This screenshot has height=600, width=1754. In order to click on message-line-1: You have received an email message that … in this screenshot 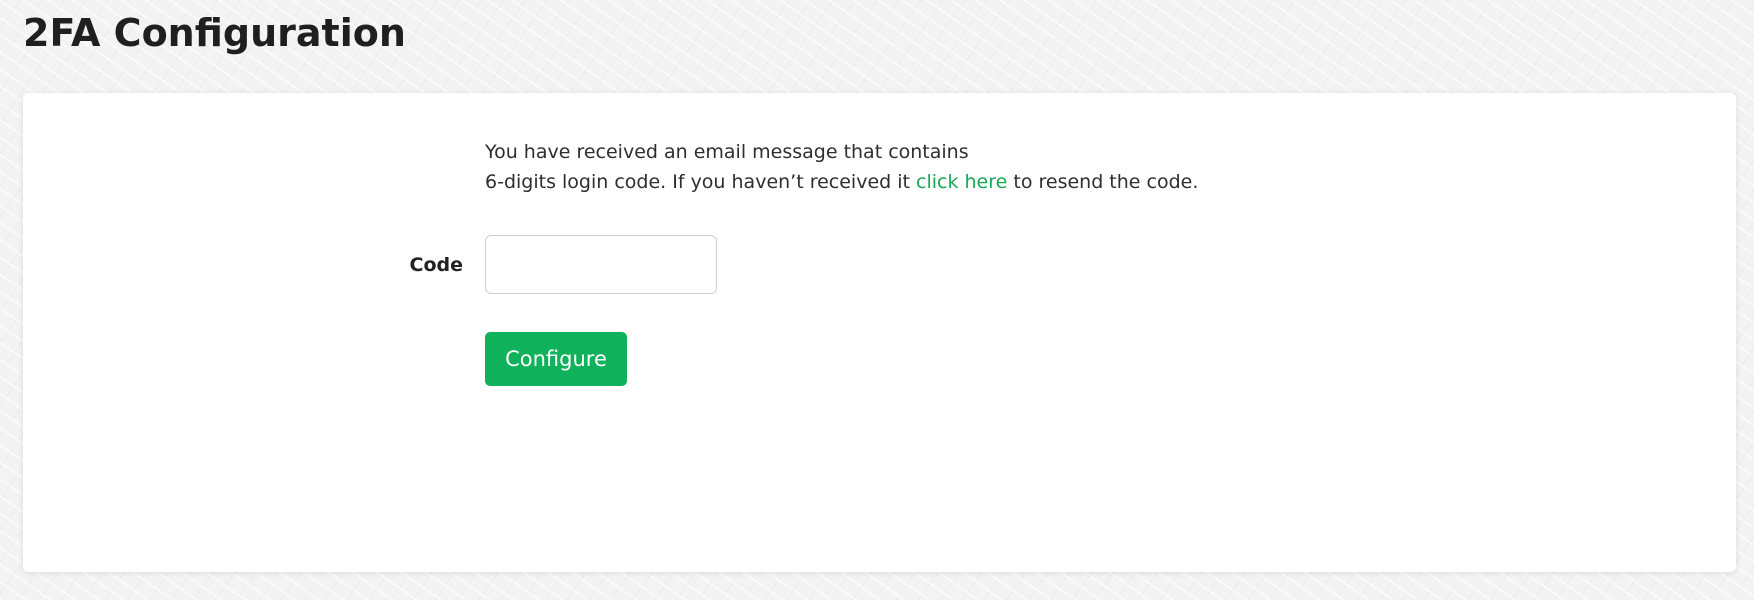, I will do `click(727, 152)`.